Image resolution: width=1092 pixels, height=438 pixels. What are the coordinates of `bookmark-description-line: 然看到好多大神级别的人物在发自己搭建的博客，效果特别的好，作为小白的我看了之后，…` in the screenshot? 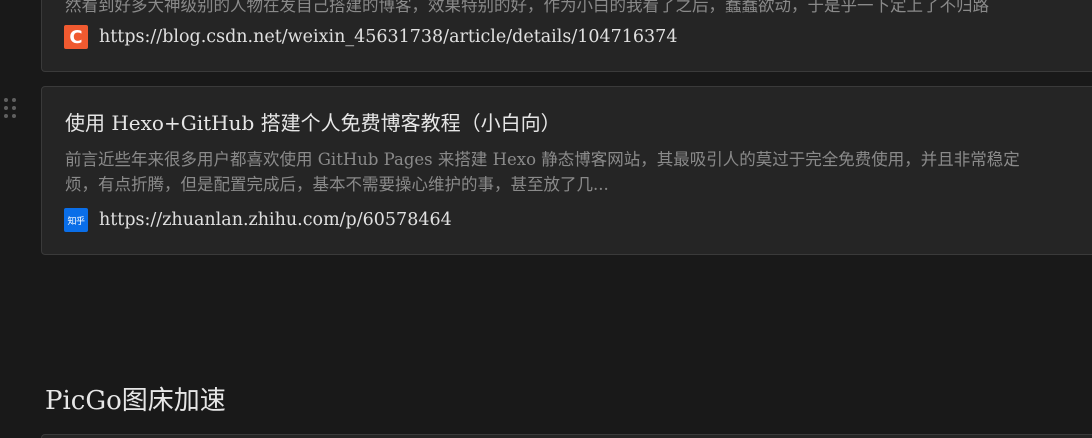 It's located at (527, 7).